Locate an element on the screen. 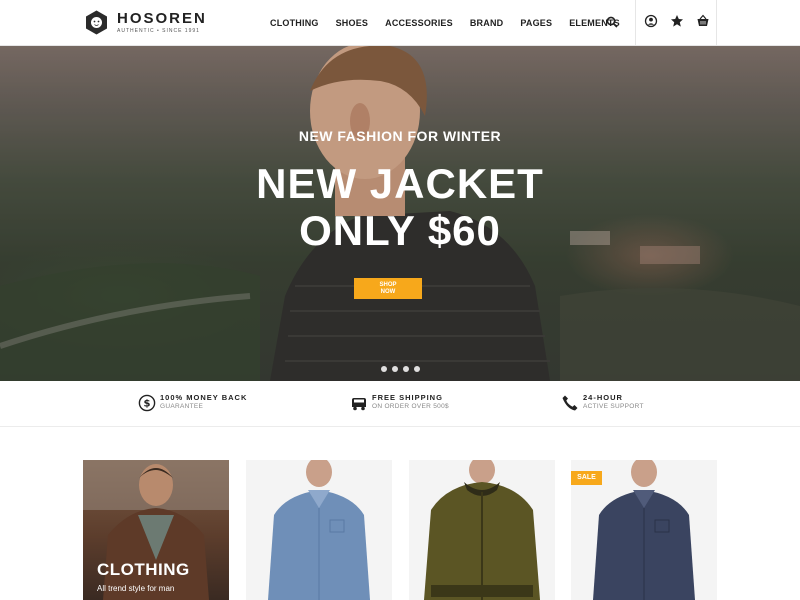  header-tools is located at coordinates (676, 23).